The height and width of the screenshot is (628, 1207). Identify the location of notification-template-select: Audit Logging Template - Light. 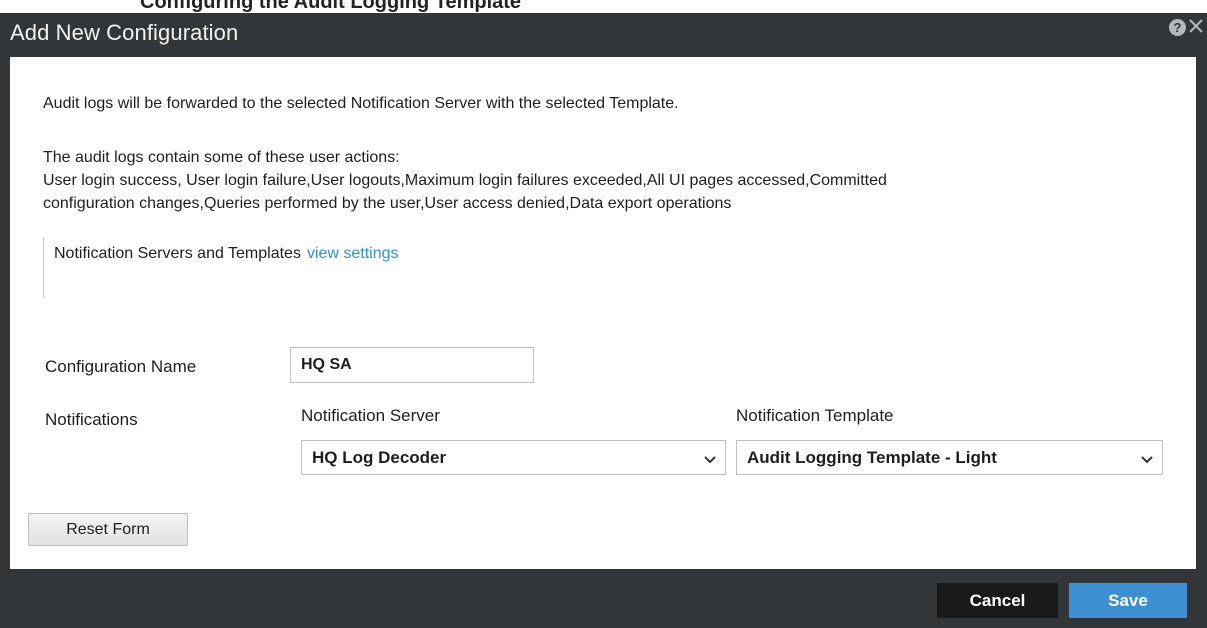
(949, 457).